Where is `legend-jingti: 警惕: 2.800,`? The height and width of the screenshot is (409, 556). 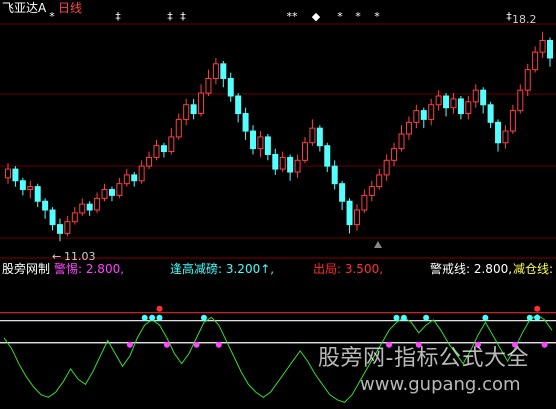
legend-jingti: 警惕: 2.800, is located at coordinates (89, 269).